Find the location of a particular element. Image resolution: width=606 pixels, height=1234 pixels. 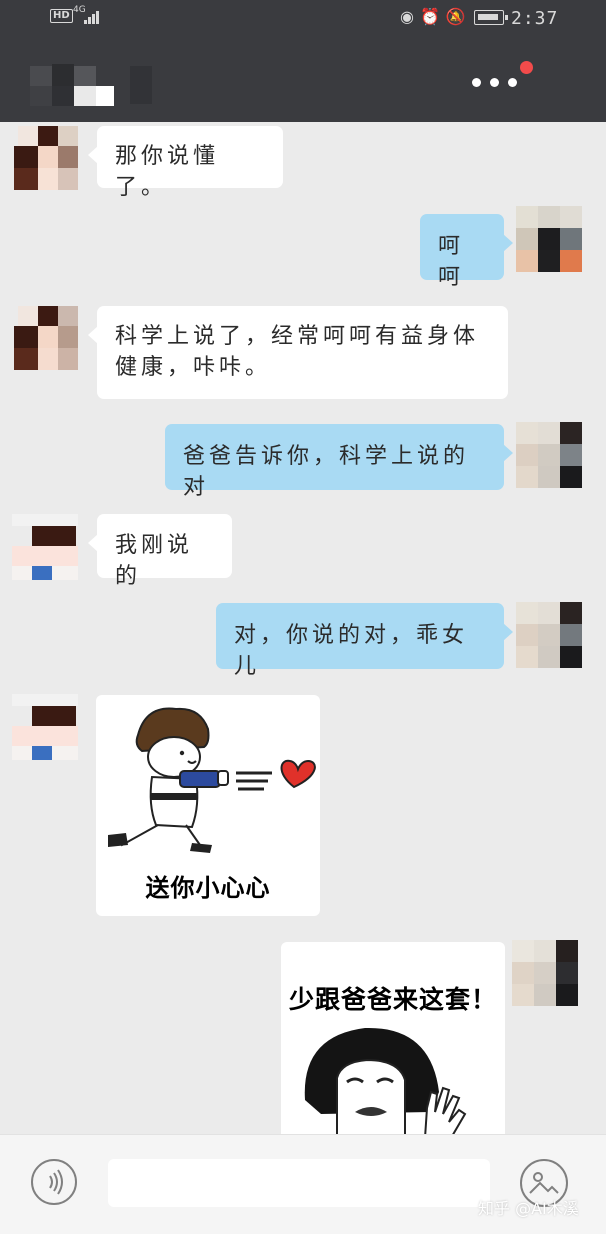

sticker-message-incoming: 送你小心心 is located at coordinates (208, 805).